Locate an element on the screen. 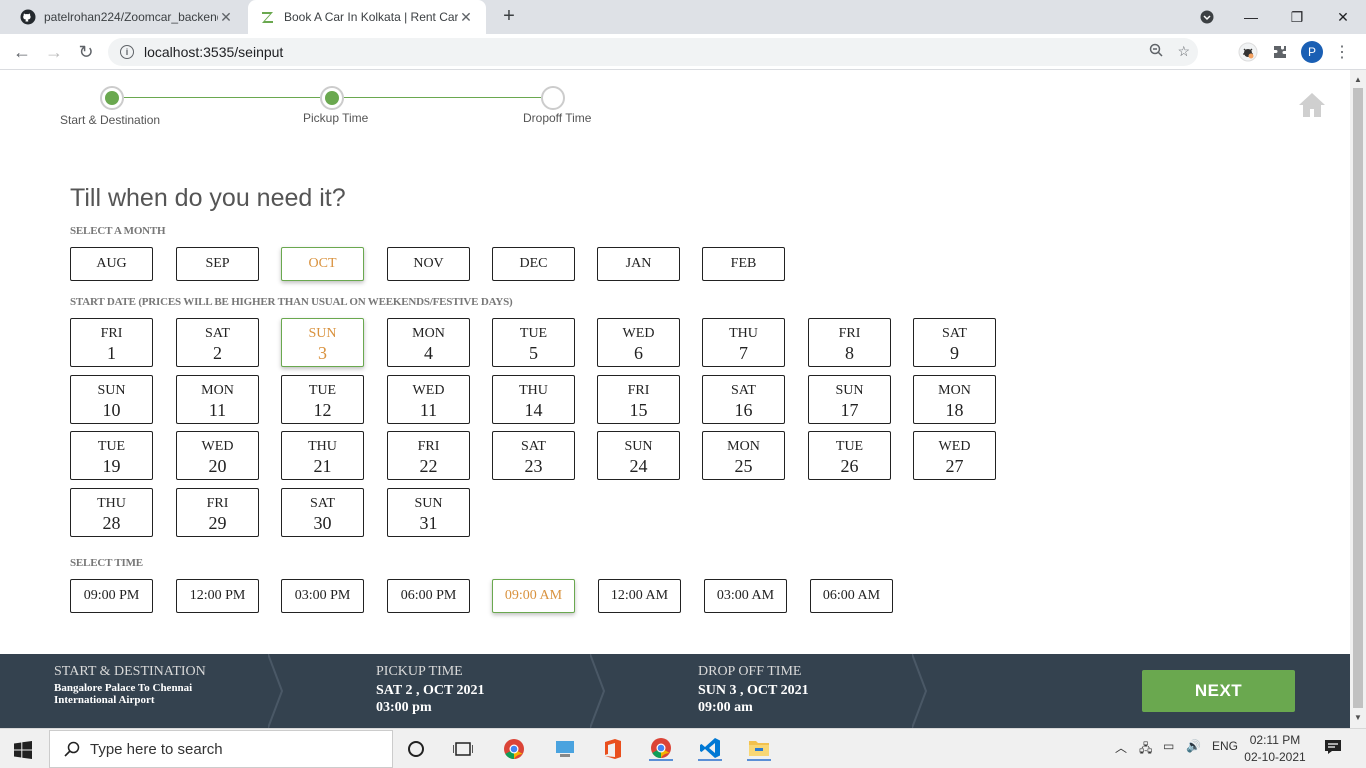 The height and width of the screenshot is (768, 1366). time-button: 09:00 AM is located at coordinates (533, 596).